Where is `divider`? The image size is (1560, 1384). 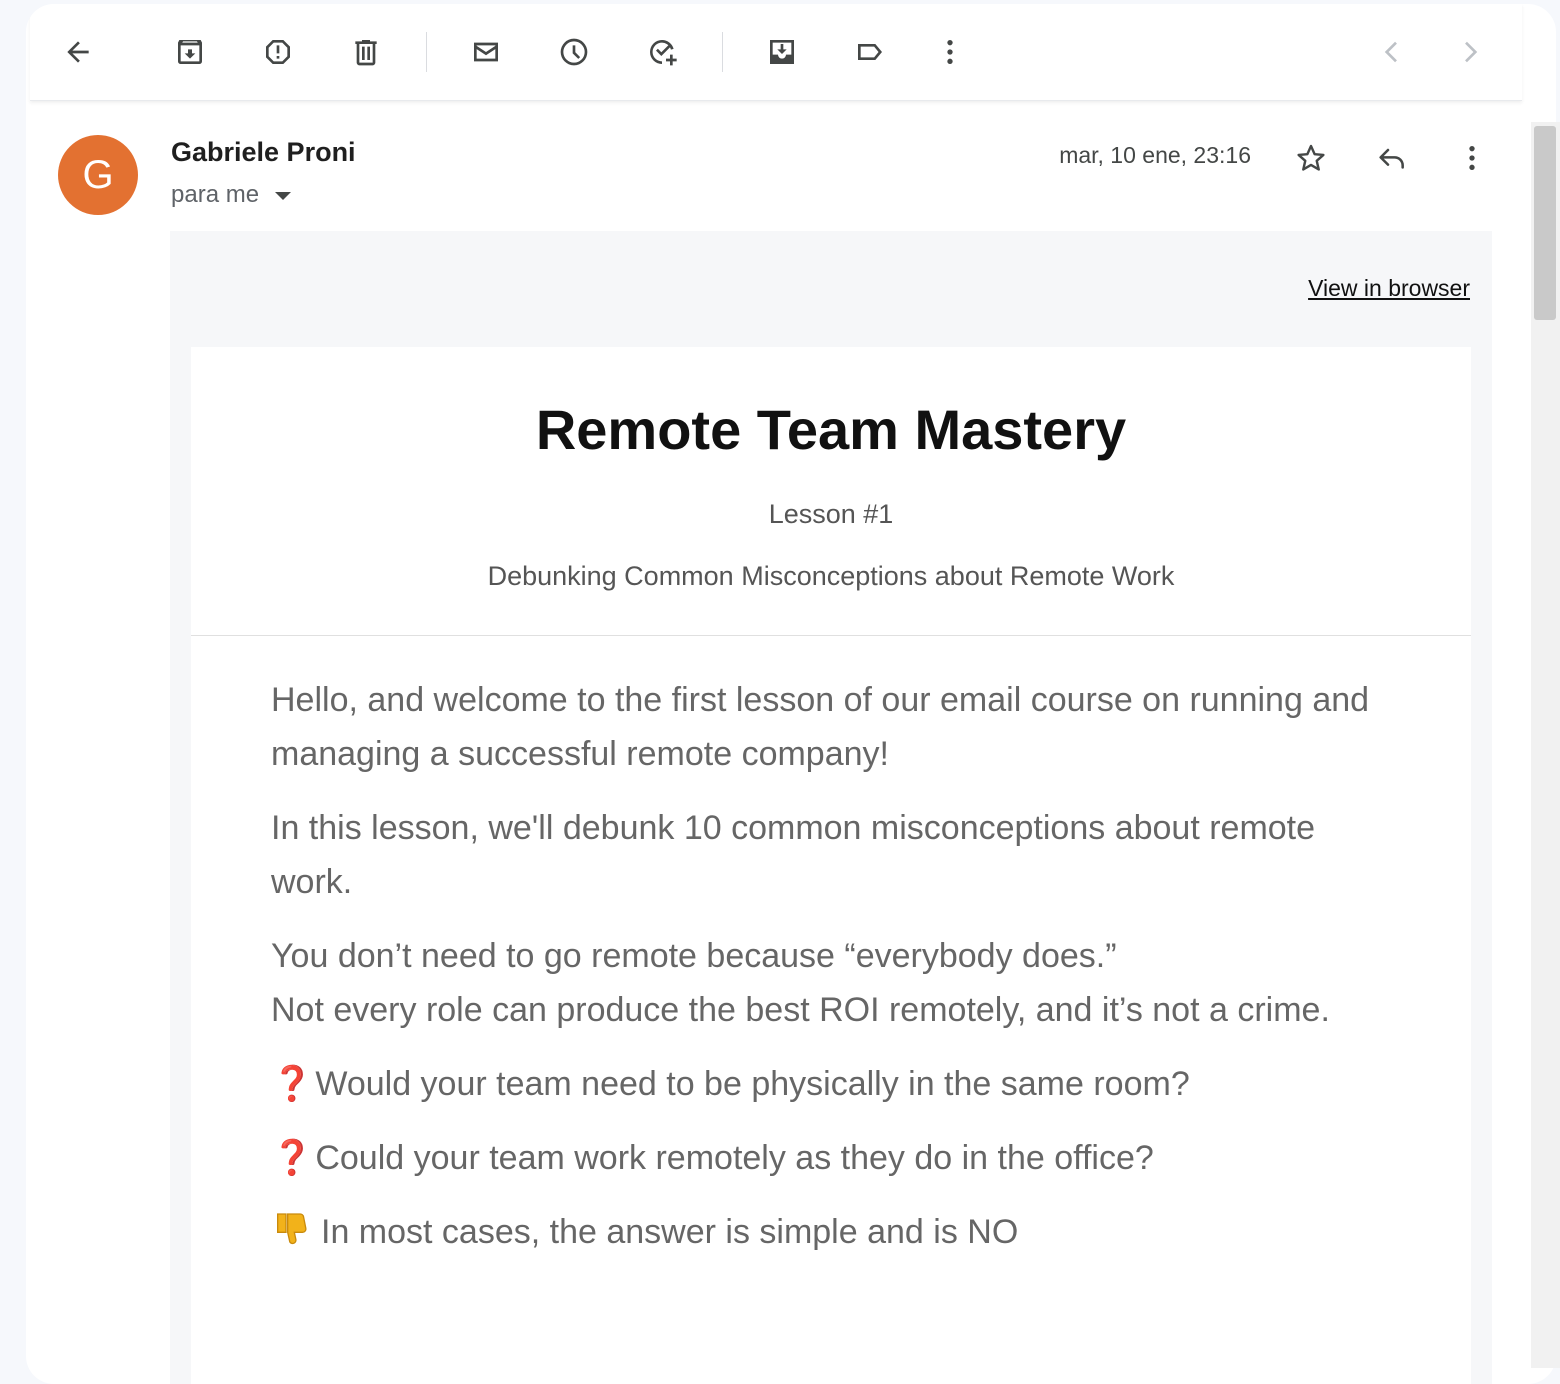 divider is located at coordinates (831, 635).